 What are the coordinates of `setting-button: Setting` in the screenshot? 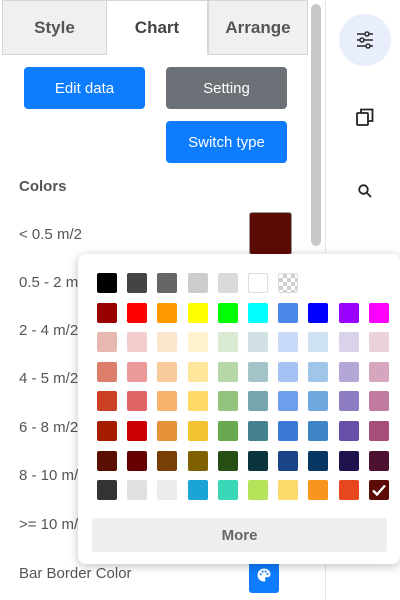 It's located at (226, 88).